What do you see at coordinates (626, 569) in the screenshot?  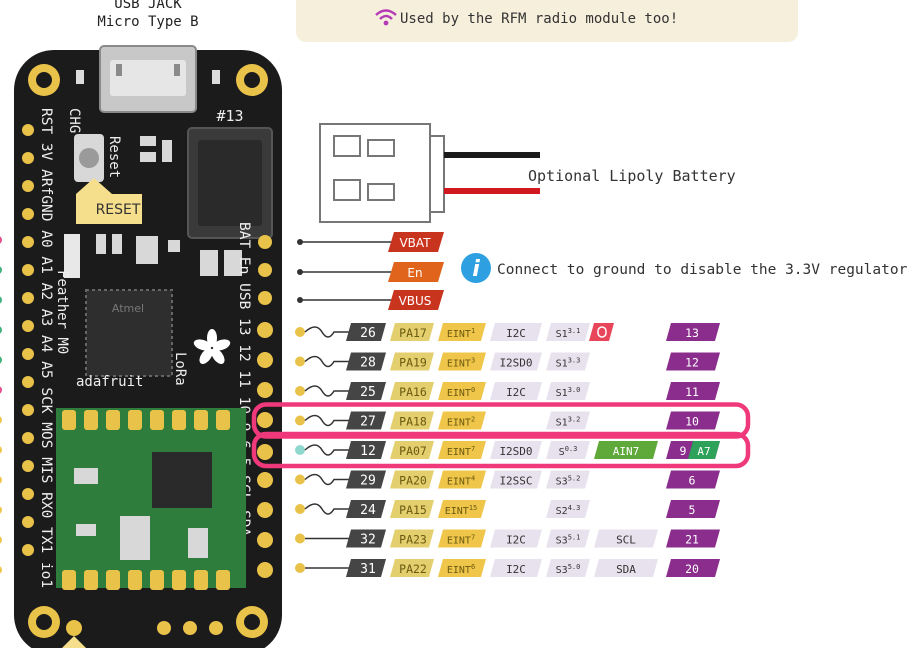 I see `i2c-pin-label: SDA` at bounding box center [626, 569].